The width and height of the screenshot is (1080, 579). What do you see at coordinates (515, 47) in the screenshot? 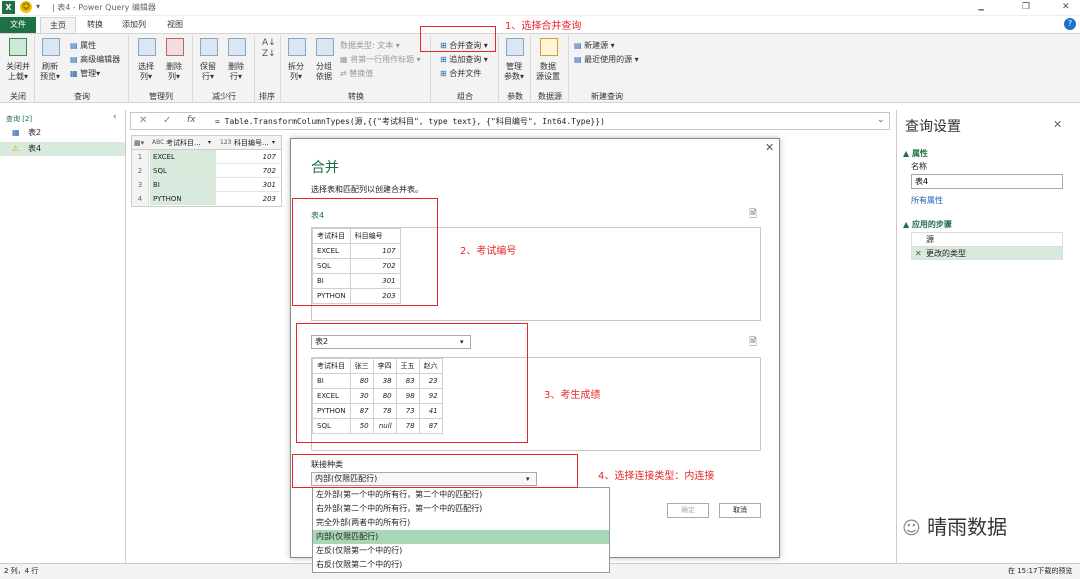
I see `parameters-icon` at bounding box center [515, 47].